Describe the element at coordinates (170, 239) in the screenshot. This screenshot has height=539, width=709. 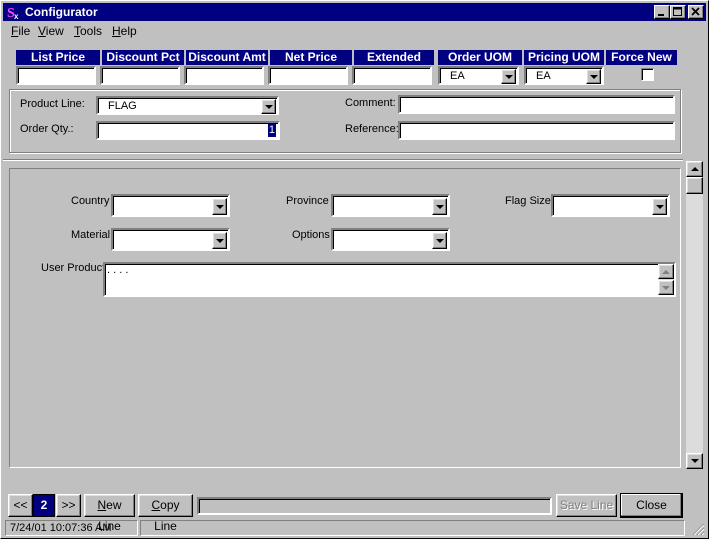
I see `material-select` at that location.